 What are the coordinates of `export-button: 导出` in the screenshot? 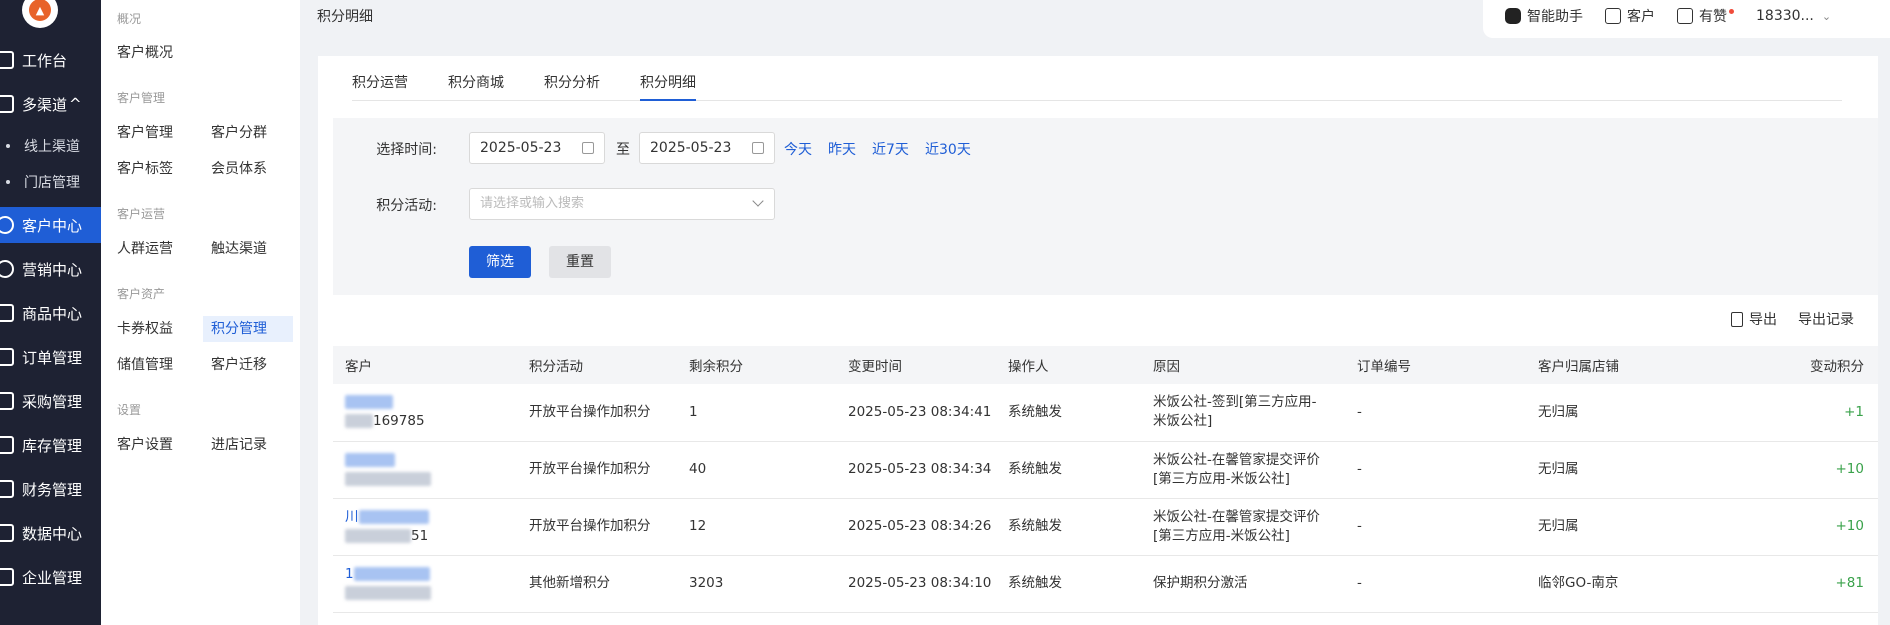 It's located at (1754, 319).